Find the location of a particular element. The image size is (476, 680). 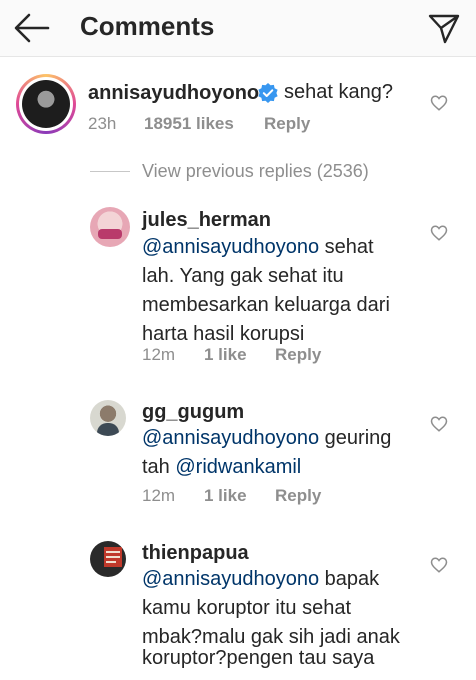

comment-username: annisayudhoyono is located at coordinates (173, 93).